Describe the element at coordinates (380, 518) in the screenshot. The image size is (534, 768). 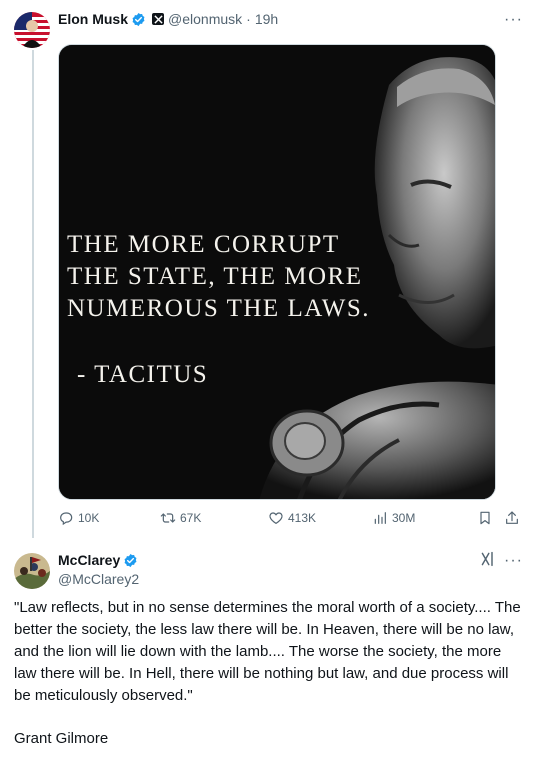
I see `views-icon` at that location.